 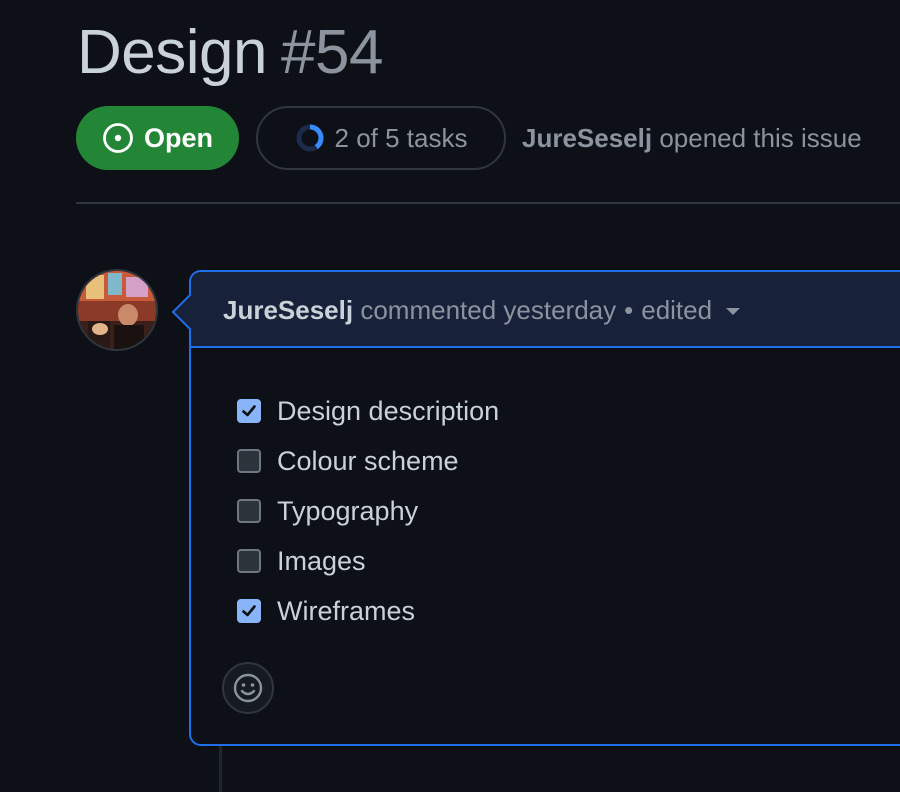 I want to click on issue-open-icon, so click(x=118, y=138).